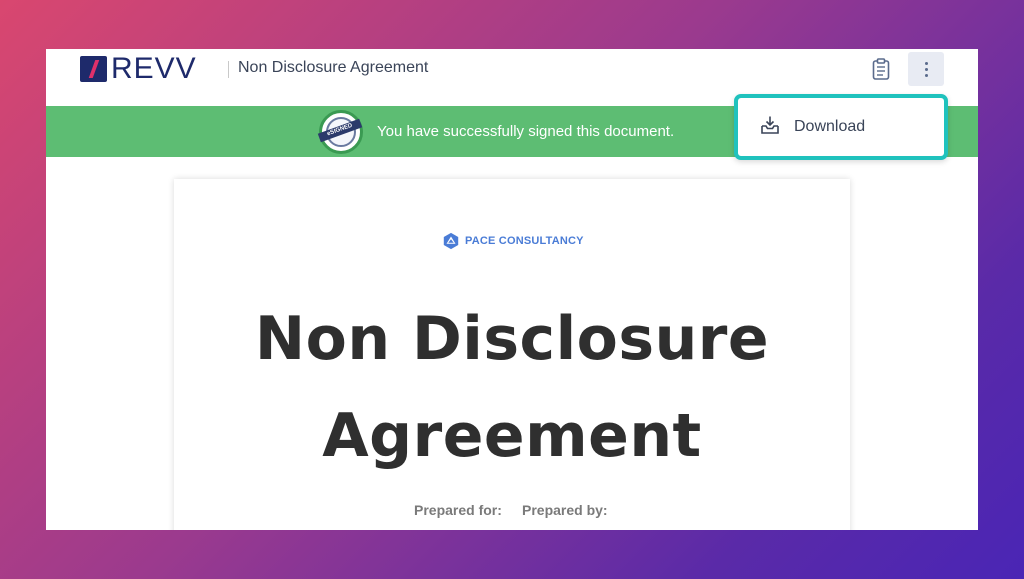 This screenshot has width=1024, height=579. I want to click on clipboard-button, so click(881, 69).